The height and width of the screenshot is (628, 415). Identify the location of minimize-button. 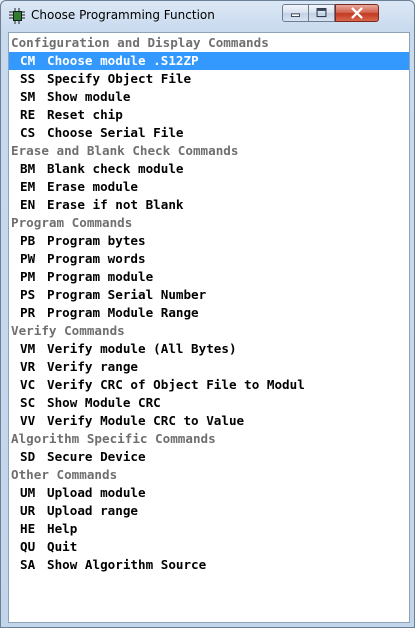
(295, 13).